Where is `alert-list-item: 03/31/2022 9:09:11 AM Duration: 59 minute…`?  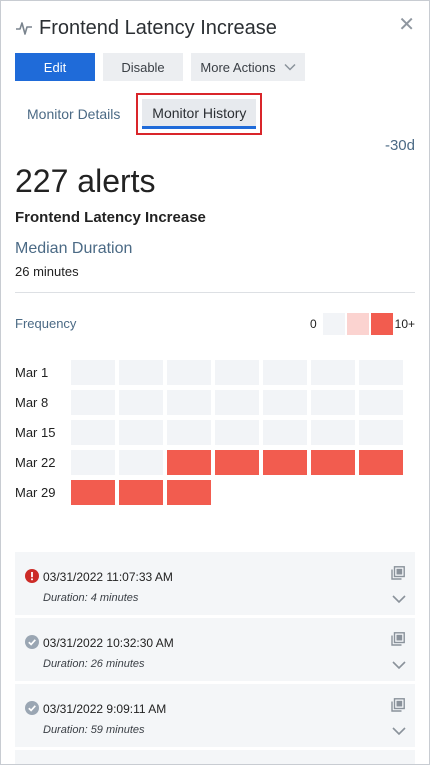 alert-list-item: 03/31/2022 9:09:11 AM Duration: 59 minute… is located at coordinates (215, 715).